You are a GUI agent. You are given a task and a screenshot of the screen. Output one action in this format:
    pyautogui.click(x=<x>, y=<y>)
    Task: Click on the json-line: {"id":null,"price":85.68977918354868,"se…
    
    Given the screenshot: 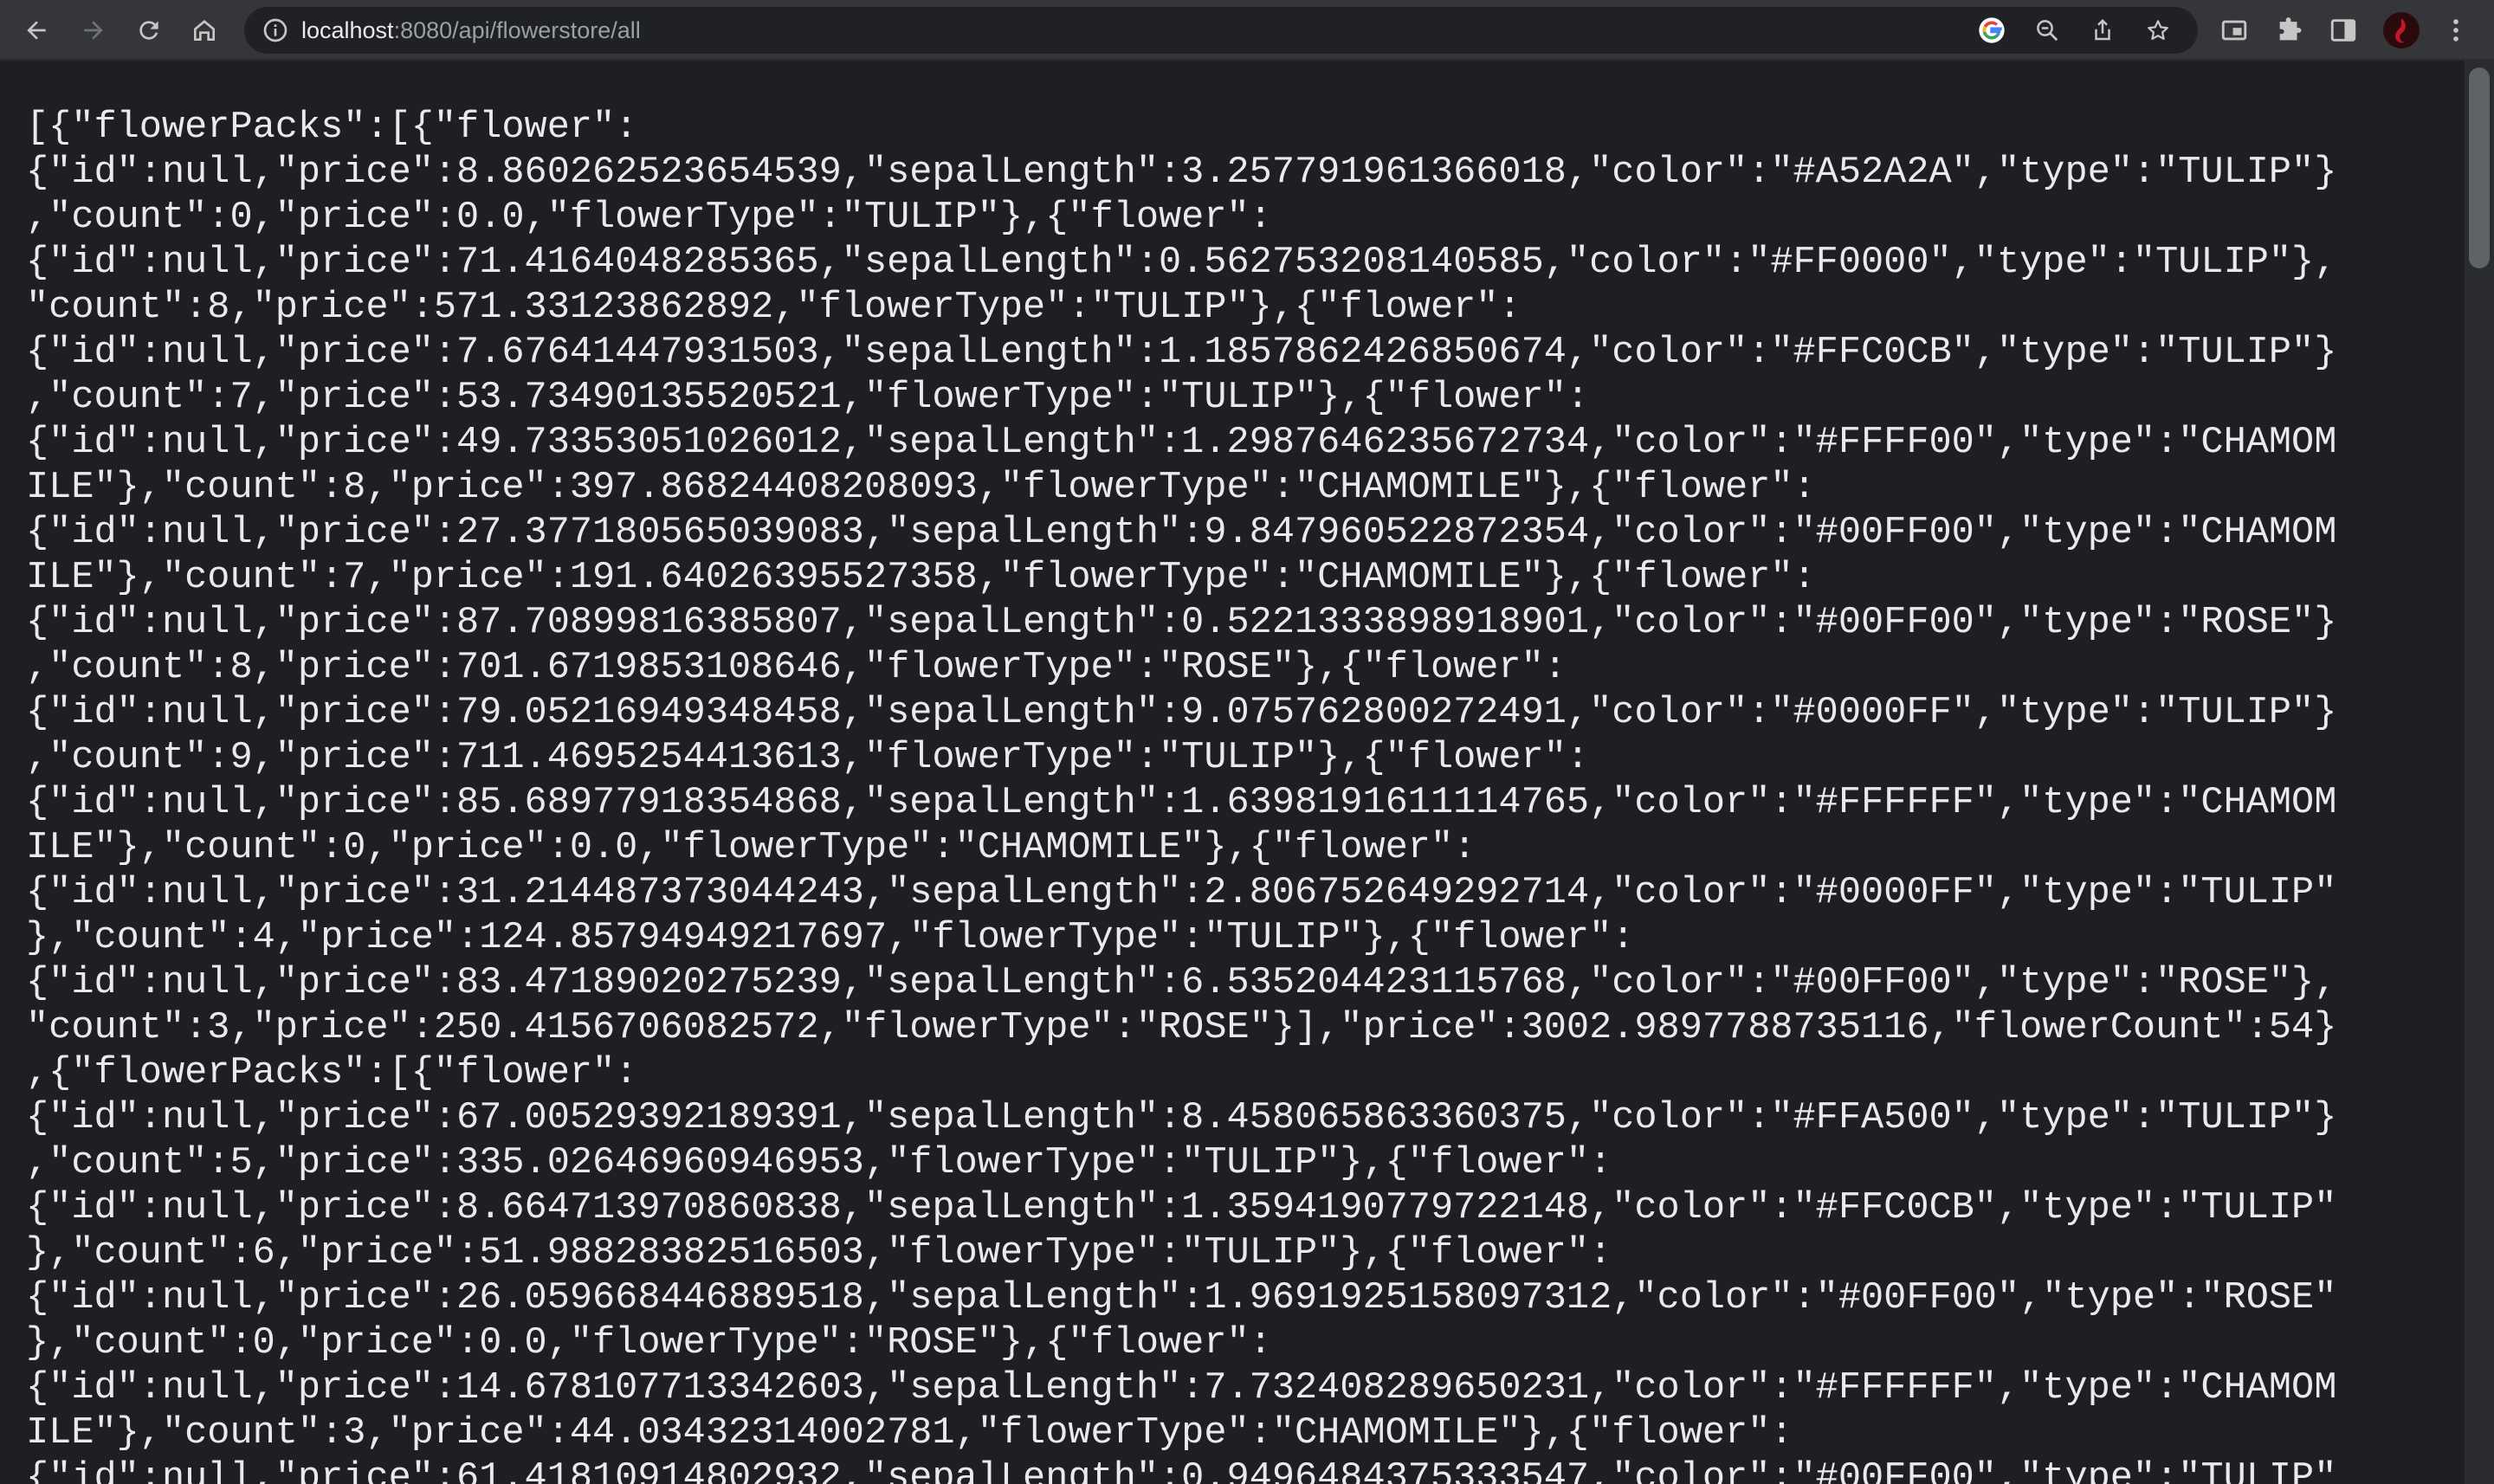 What is the action you would take?
    pyautogui.click(x=1181, y=803)
    